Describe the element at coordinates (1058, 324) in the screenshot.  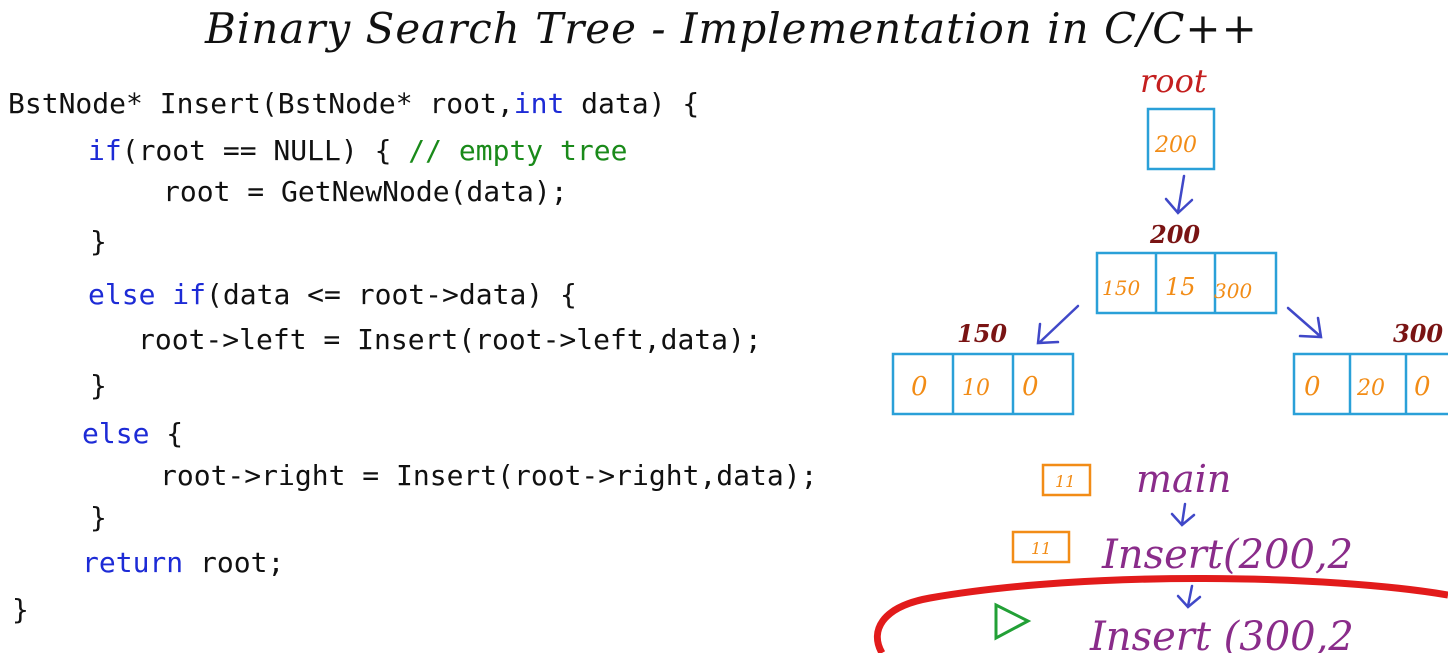
I see `arrow-left-child-icon` at that location.